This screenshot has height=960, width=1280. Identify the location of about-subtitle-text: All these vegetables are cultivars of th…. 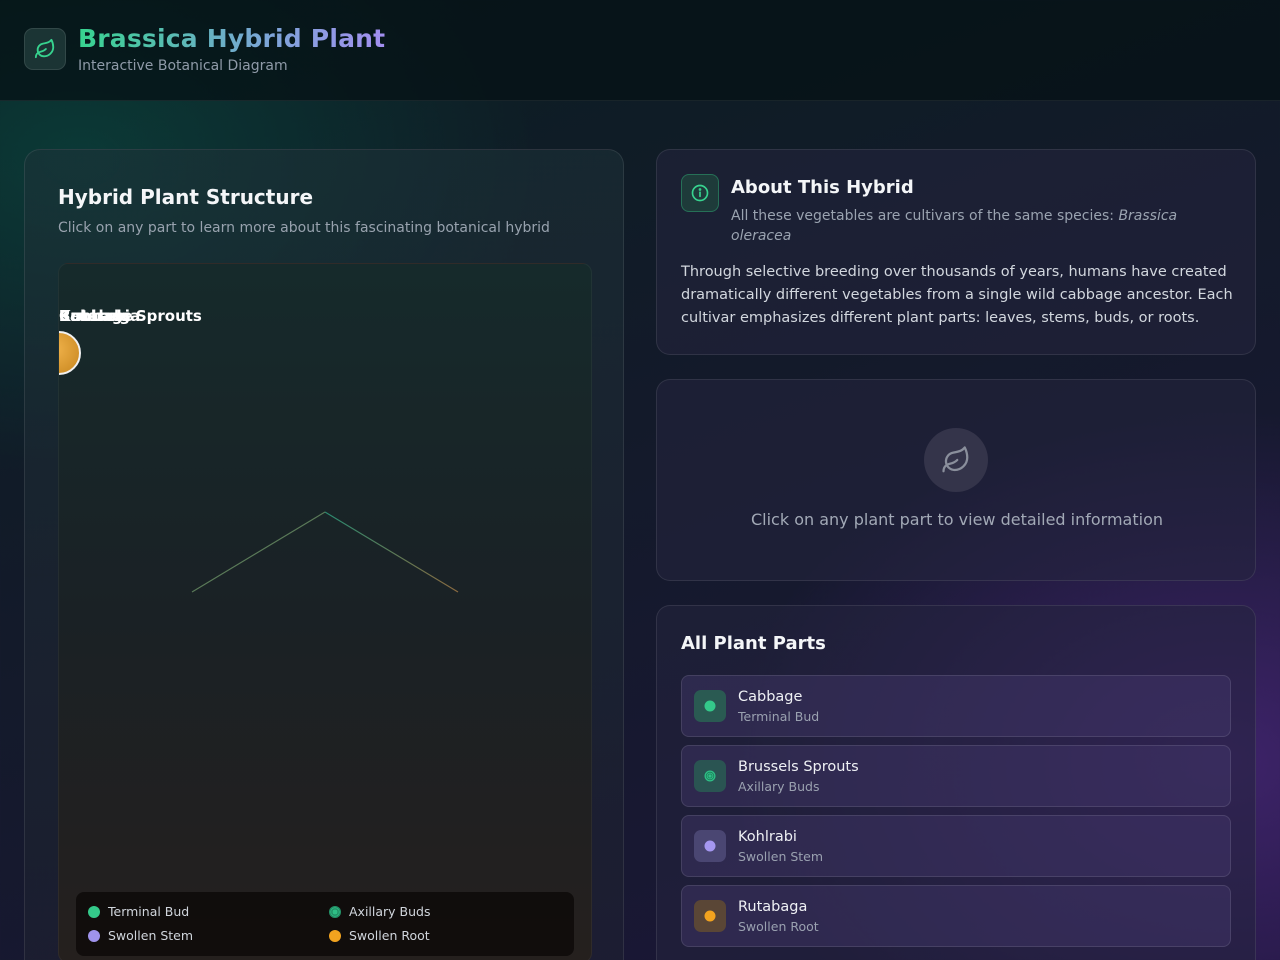
(925, 216).